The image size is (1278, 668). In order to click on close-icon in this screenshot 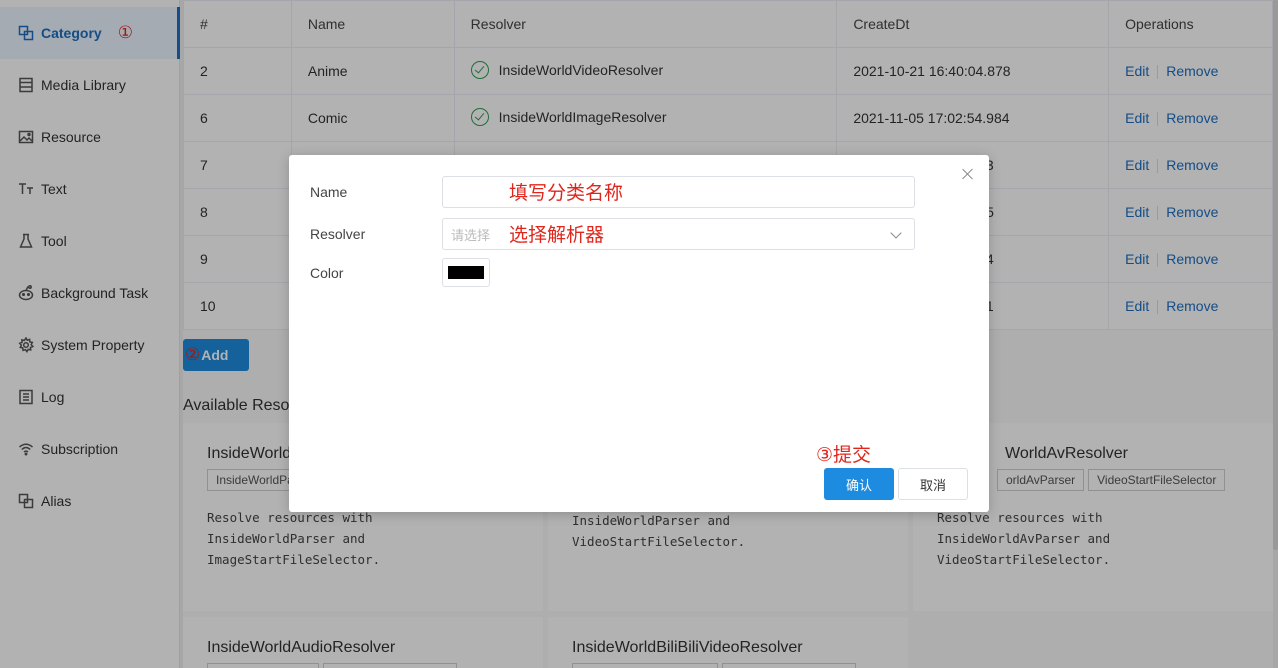, I will do `click(968, 174)`.